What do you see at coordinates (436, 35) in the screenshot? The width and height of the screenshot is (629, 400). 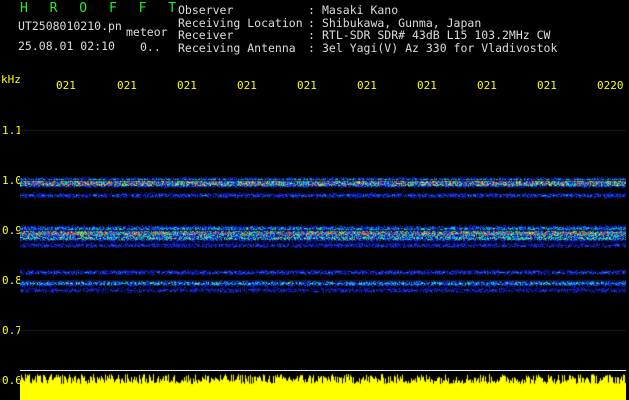 I see `meta-value: RTL-SDR SDR# 43dB L15 103.2MHz CW` at bounding box center [436, 35].